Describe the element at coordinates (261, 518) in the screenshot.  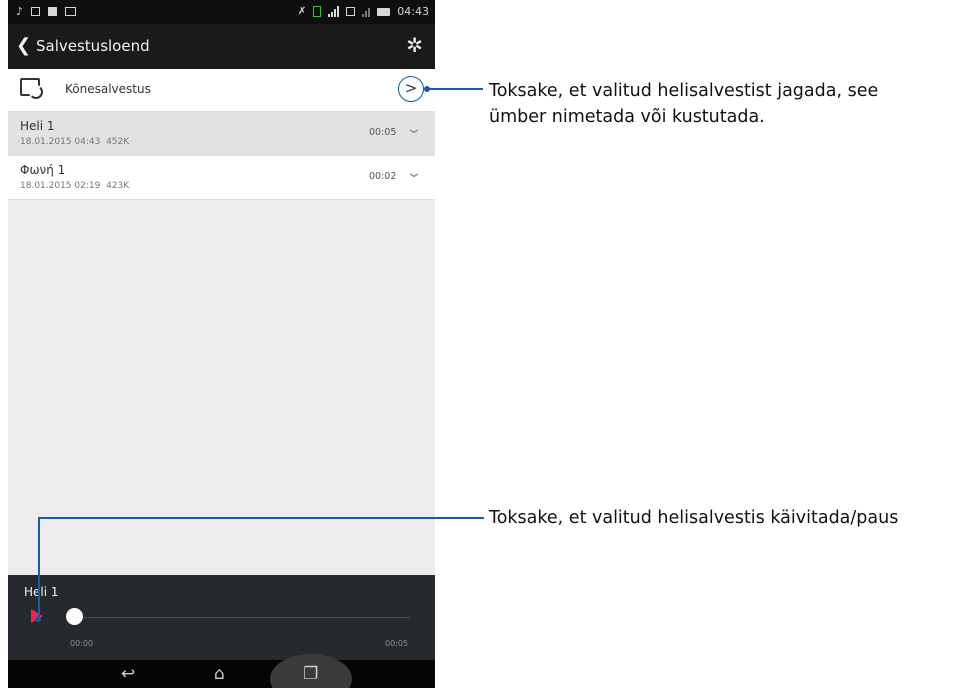
I see `callout-line-play-horizontal` at that location.